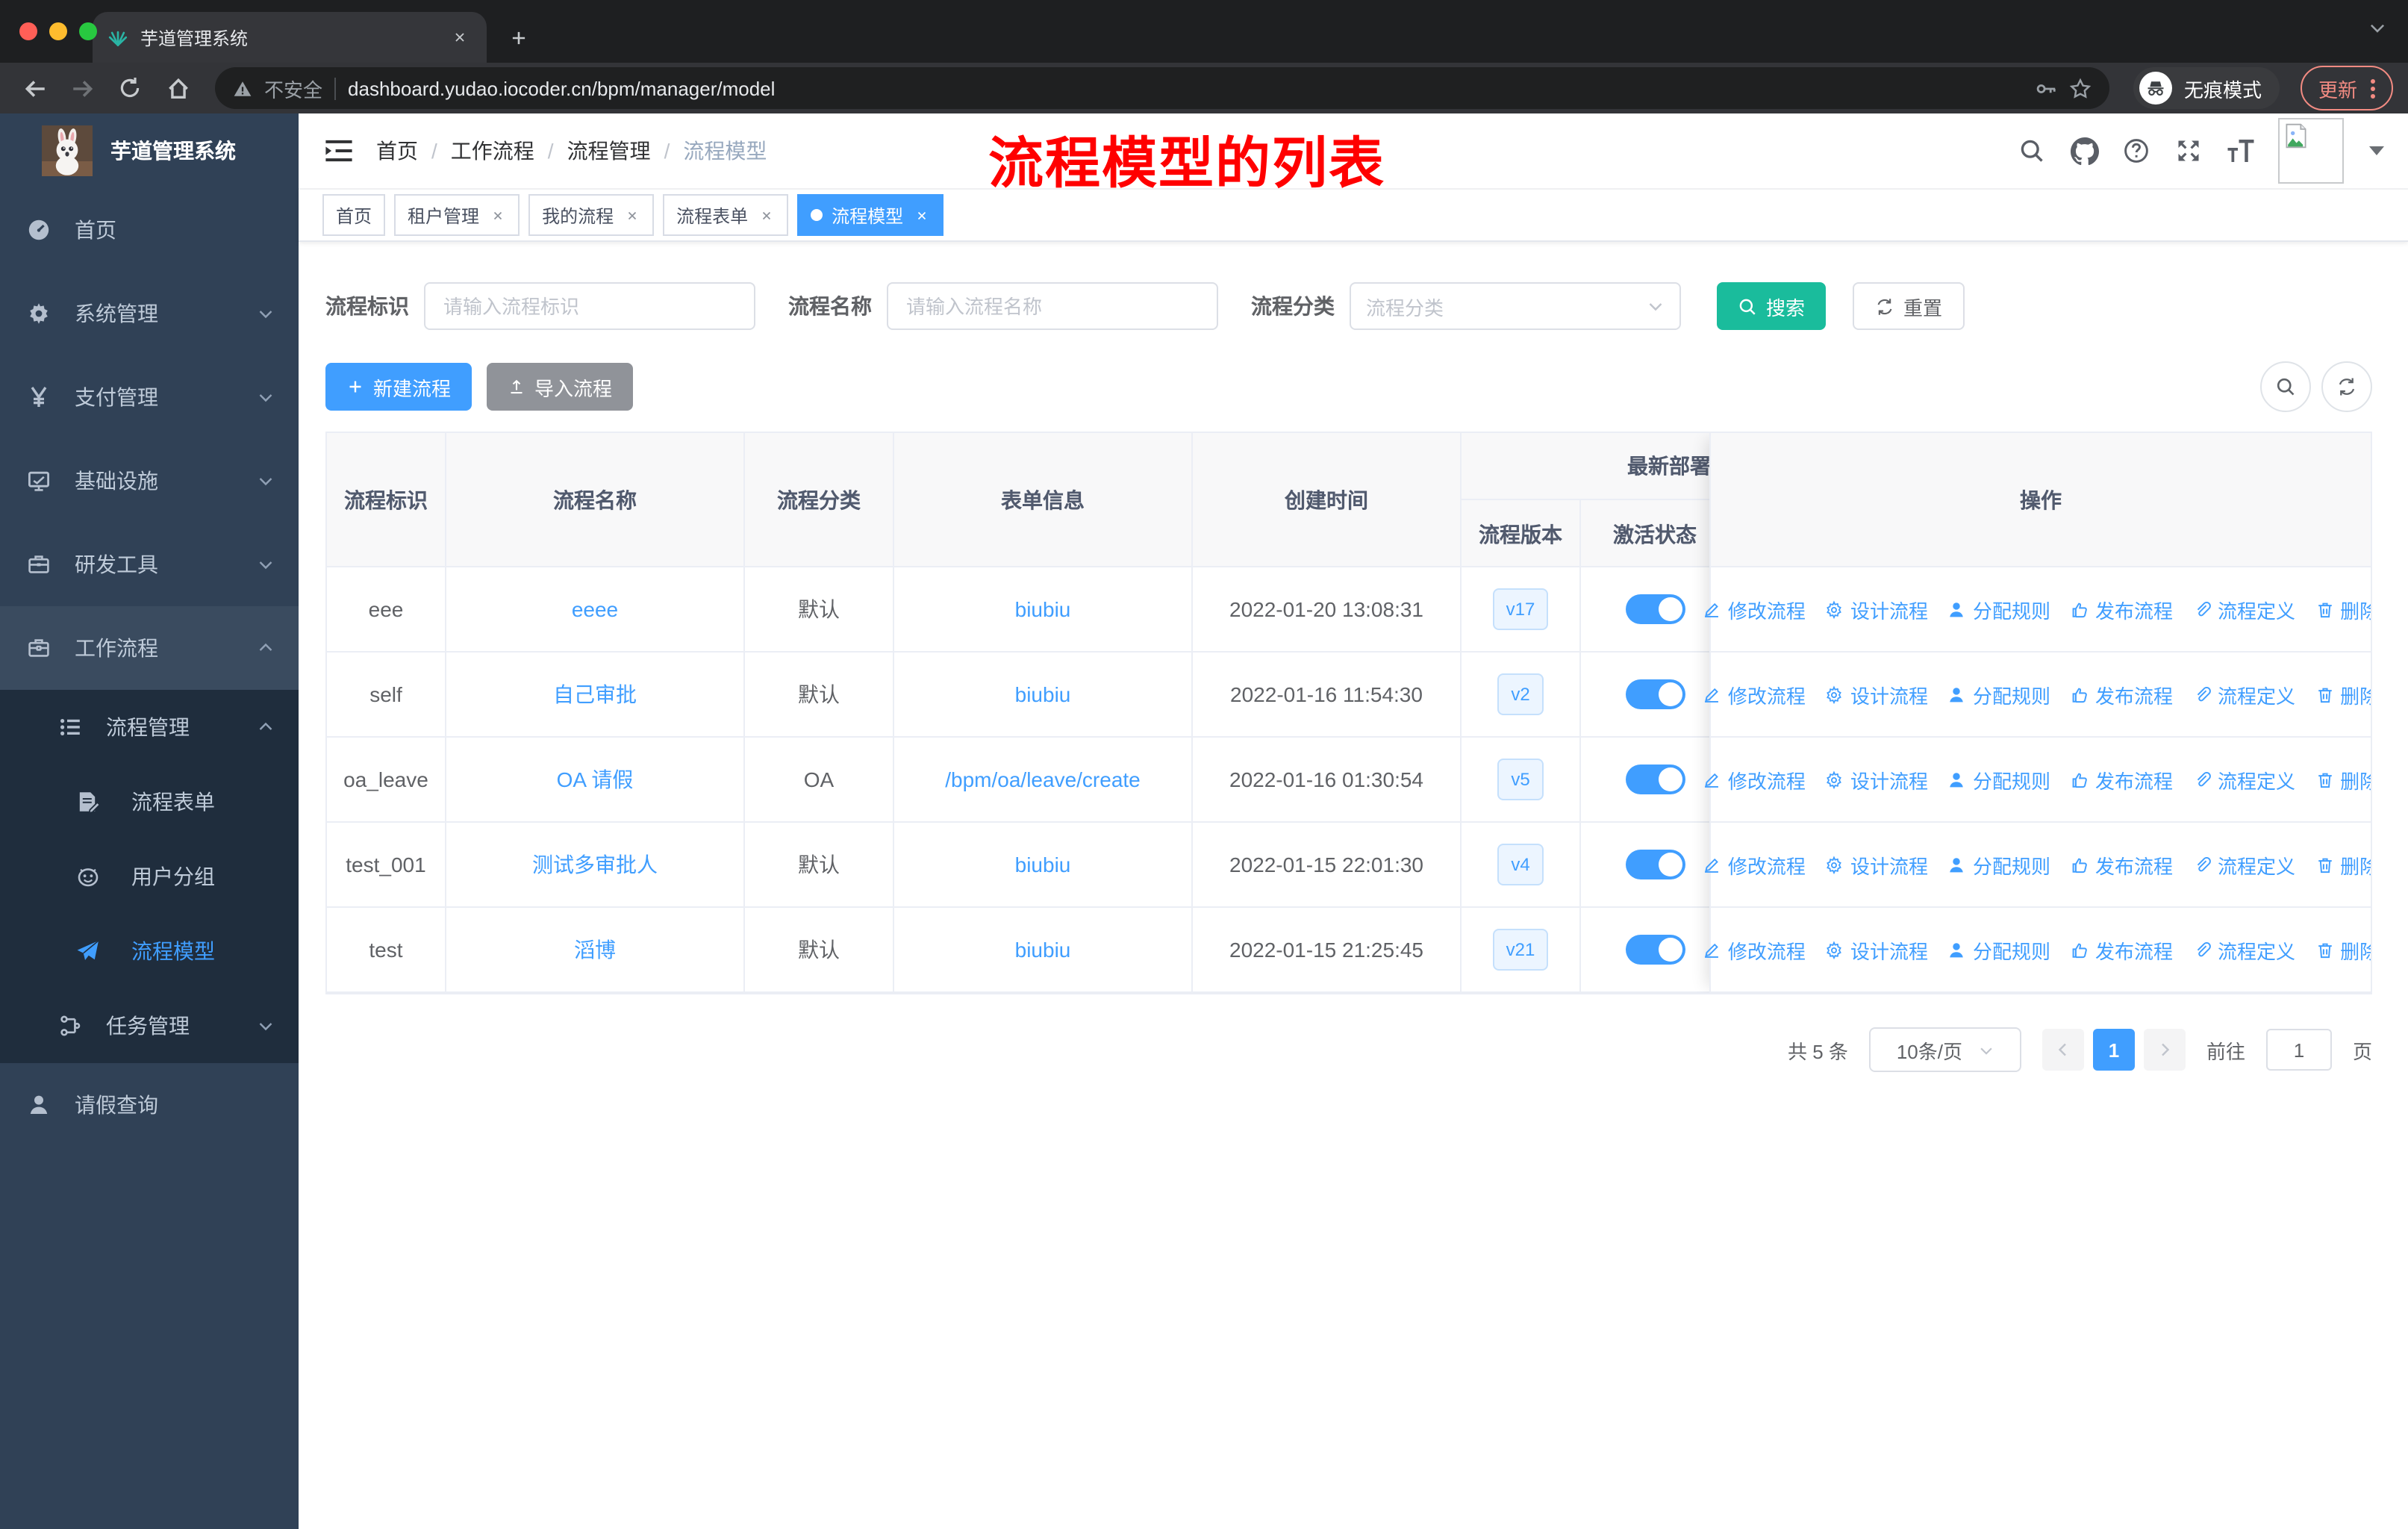  What do you see at coordinates (354, 215) in the screenshot?
I see `tag-home: 首页` at bounding box center [354, 215].